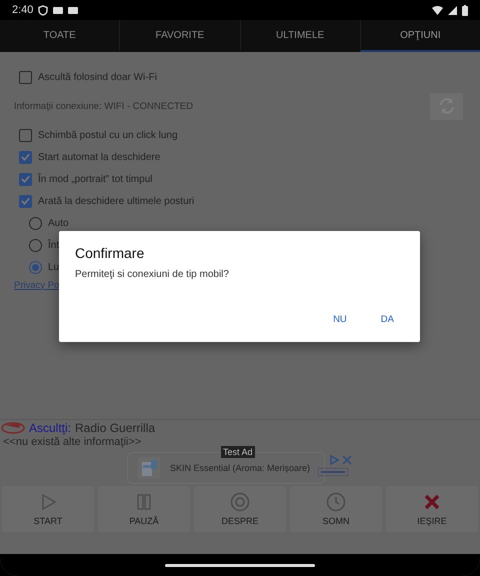 Image resolution: width=480 pixels, height=576 pixels. I want to click on clock-icon, so click(336, 502).